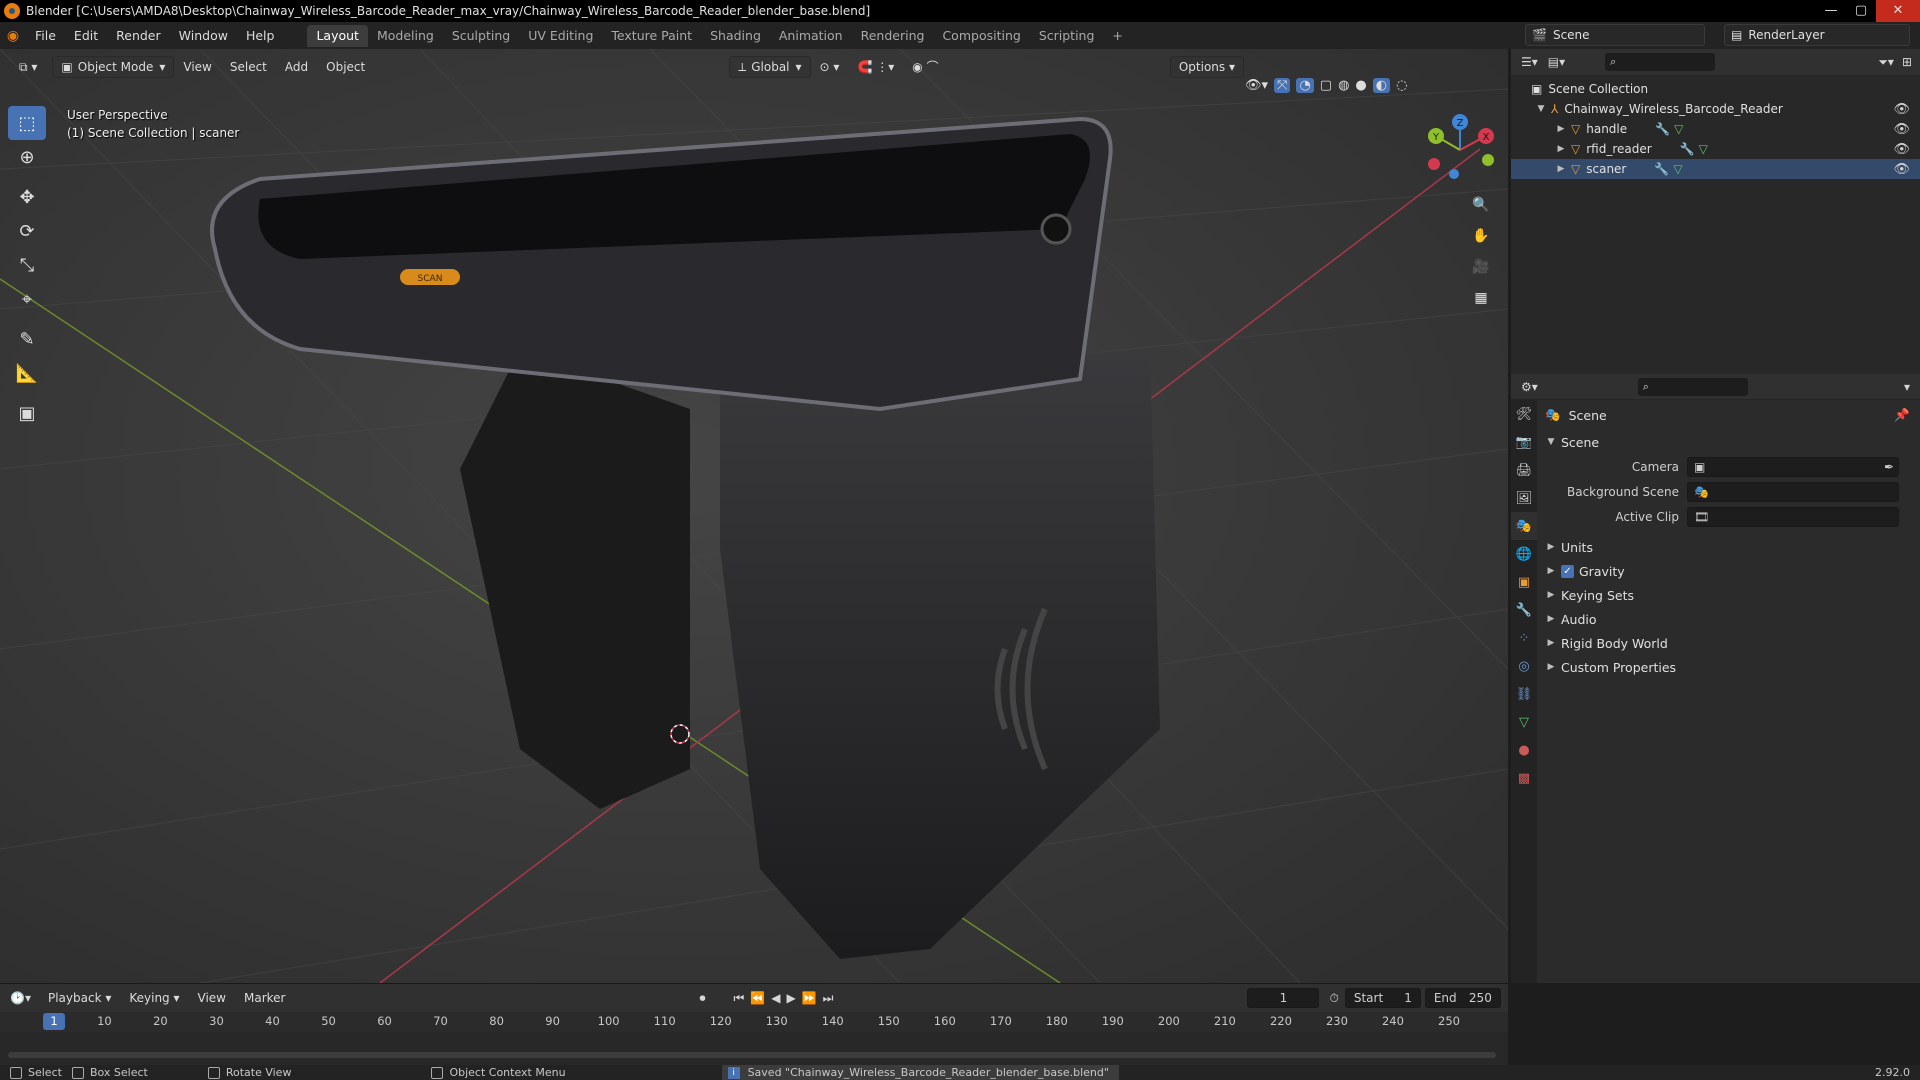  Describe the element at coordinates (1817, 35) in the screenshot. I see `view-layer-selector: ▤ RenderLayer` at that location.